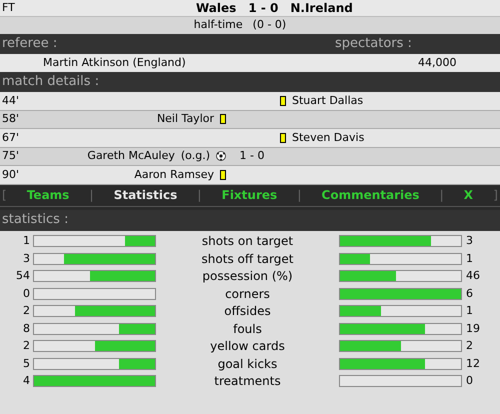  Describe the element at coordinates (185, 119) in the screenshot. I see `player-name: Neil Taylor` at that location.